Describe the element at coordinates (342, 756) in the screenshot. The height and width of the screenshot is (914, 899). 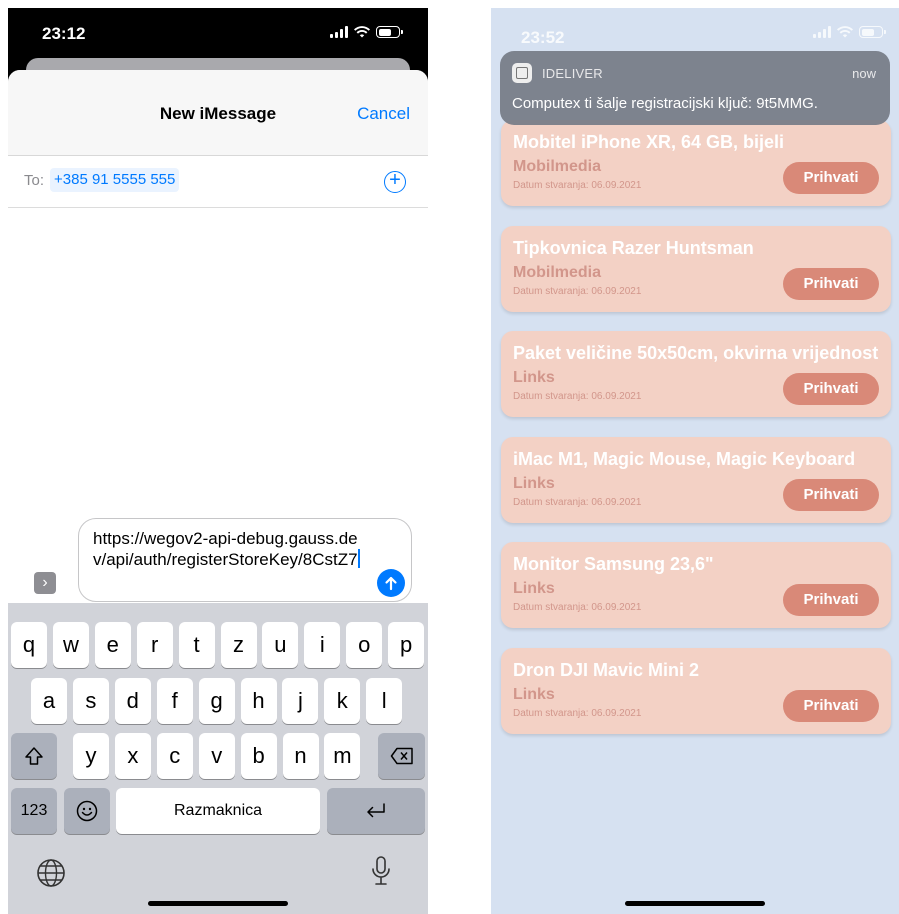
I see `key-m: m` at that location.